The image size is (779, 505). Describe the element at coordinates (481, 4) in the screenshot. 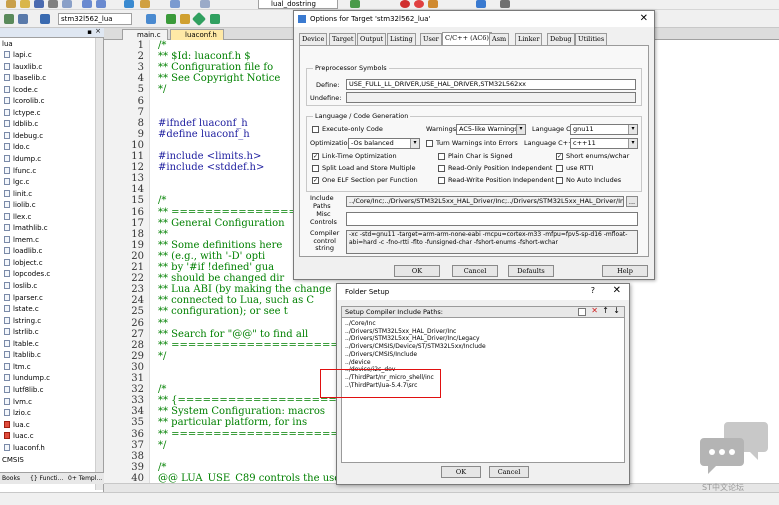

I see `window-icon` at that location.